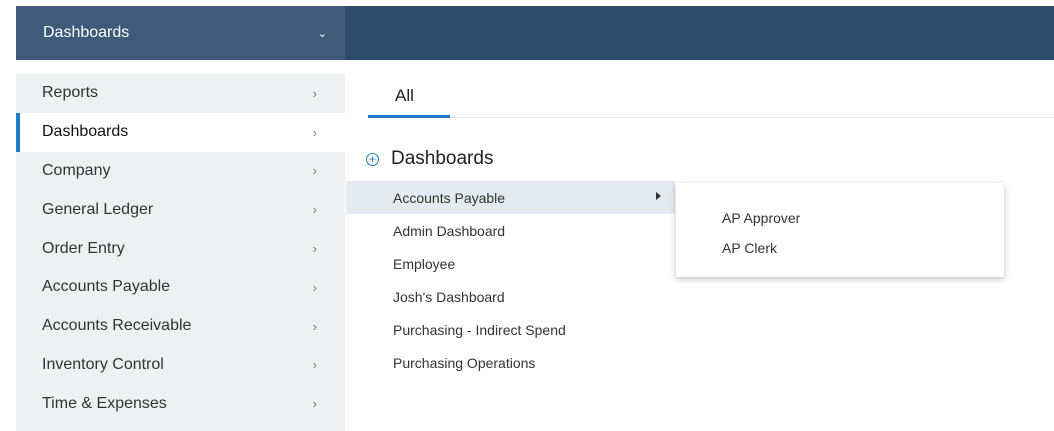 The height and width of the screenshot is (431, 1054). I want to click on submenu-item-ap-clerk: AP Clerk, so click(840, 248).